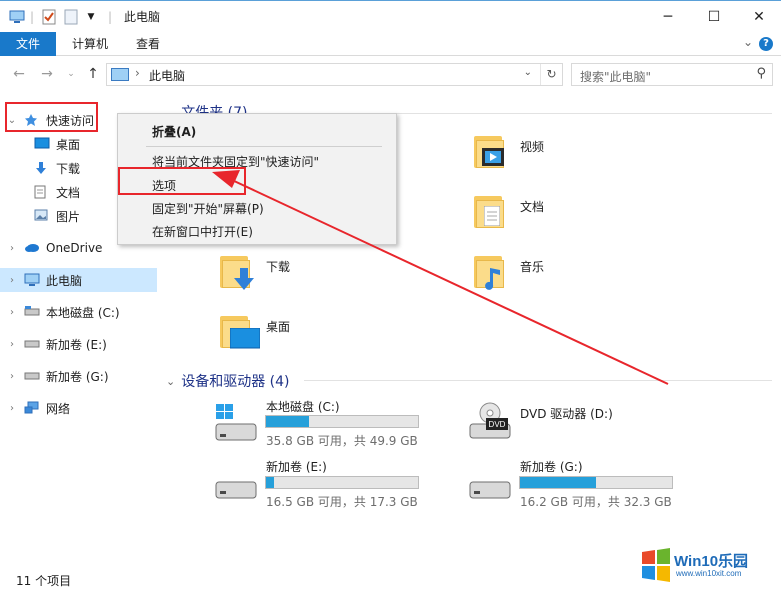  What do you see at coordinates (711, 561) in the screenshot?
I see `watermark-brand: Win10乐园` at bounding box center [711, 561].